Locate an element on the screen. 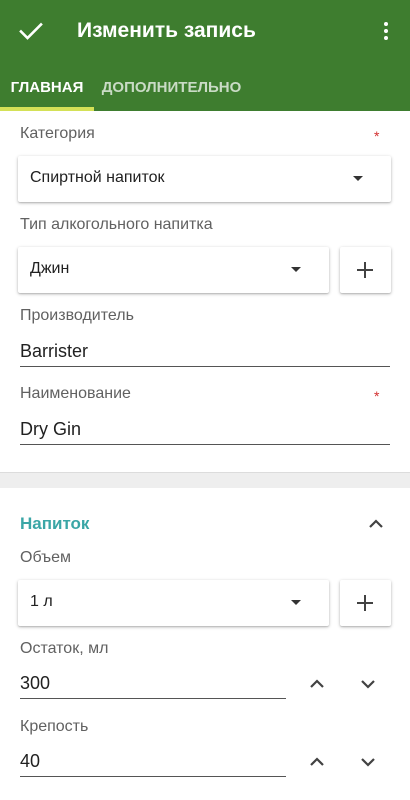 The width and height of the screenshot is (410, 800). strength-label: Крепость is located at coordinates (54, 726).